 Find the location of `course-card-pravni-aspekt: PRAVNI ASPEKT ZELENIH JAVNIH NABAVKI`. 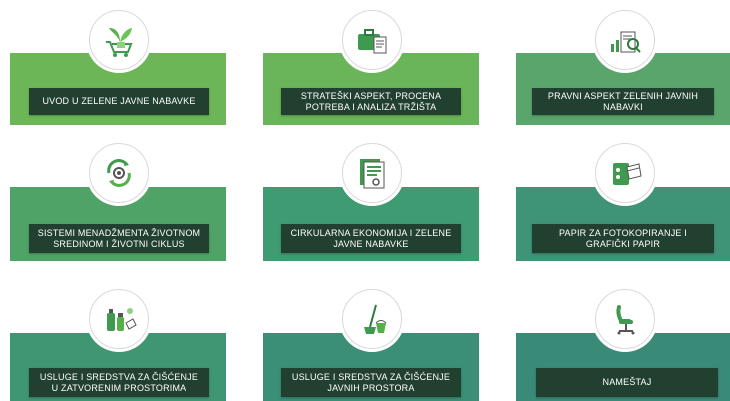

course-card-pravni-aspekt: PRAVNI ASPEKT ZELENIH JAVNIH NABAVKI is located at coordinates (623, 67).